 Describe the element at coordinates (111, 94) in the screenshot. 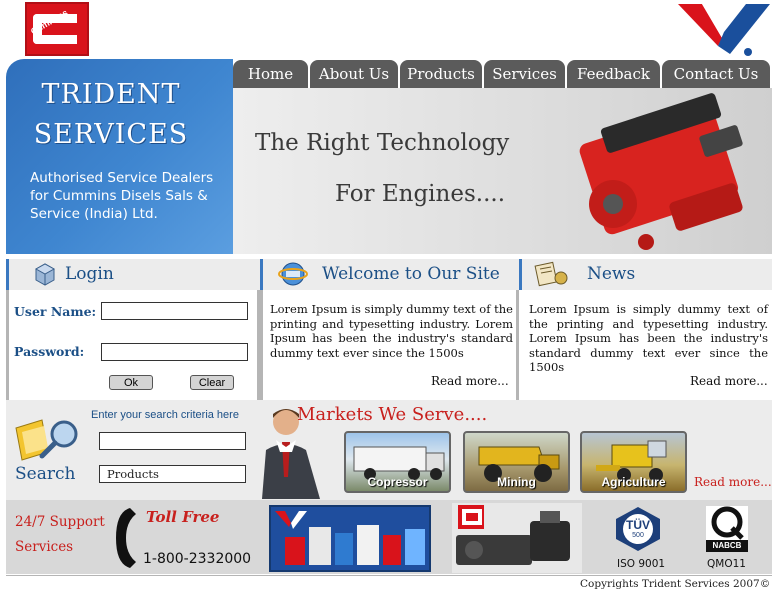

I see `trident-title-line1: TRIDENT` at that location.